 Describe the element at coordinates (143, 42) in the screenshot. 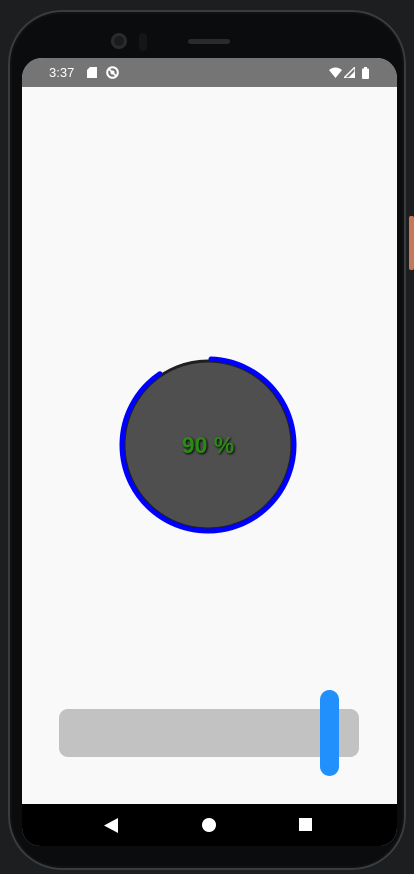

I see `camera-sensor` at that location.